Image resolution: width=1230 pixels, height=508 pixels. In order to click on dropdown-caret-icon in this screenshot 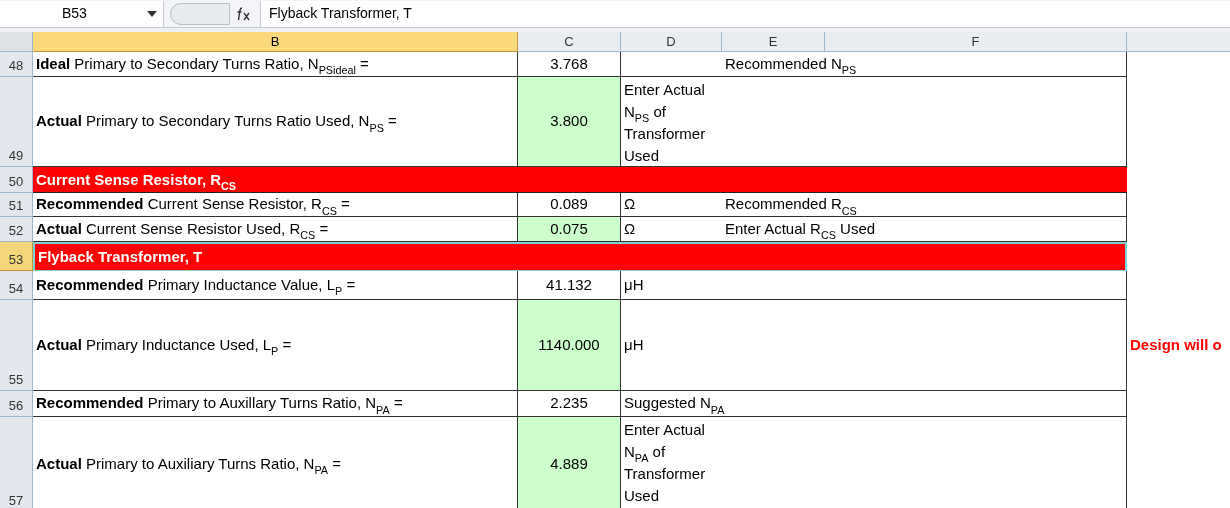, I will do `click(152, 13)`.